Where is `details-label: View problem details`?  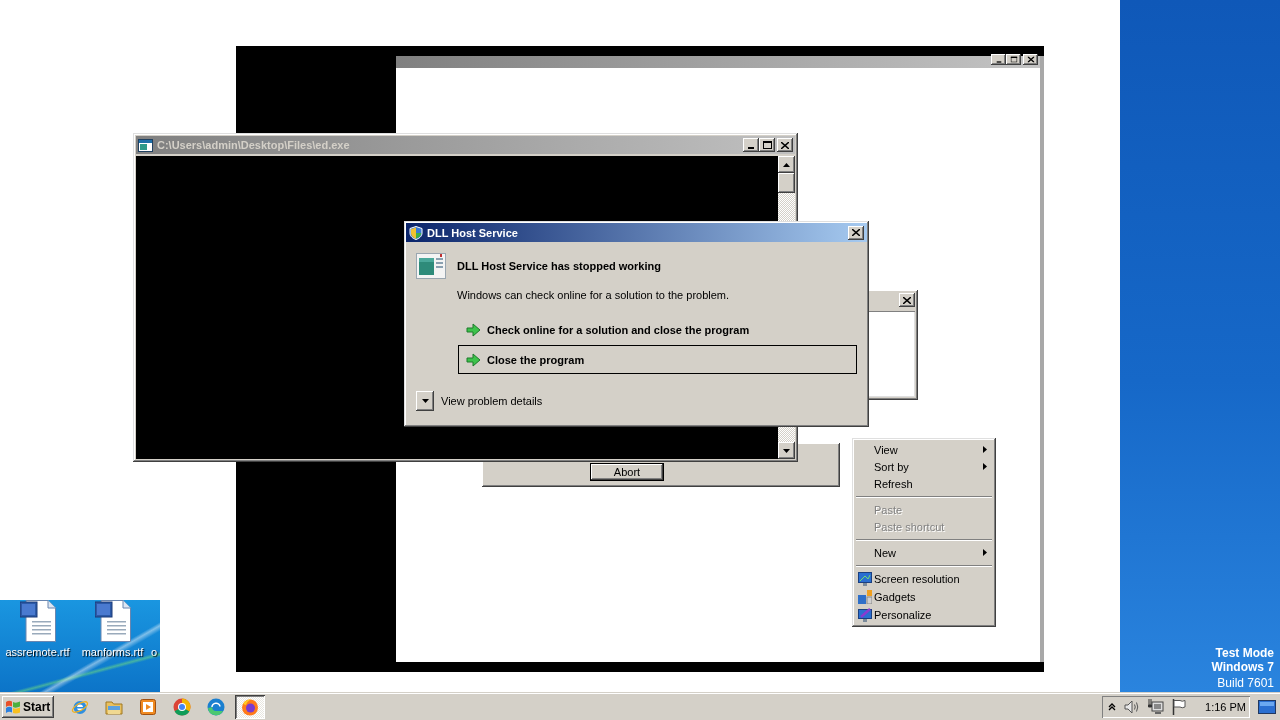
details-label: View problem details is located at coordinates (492, 401).